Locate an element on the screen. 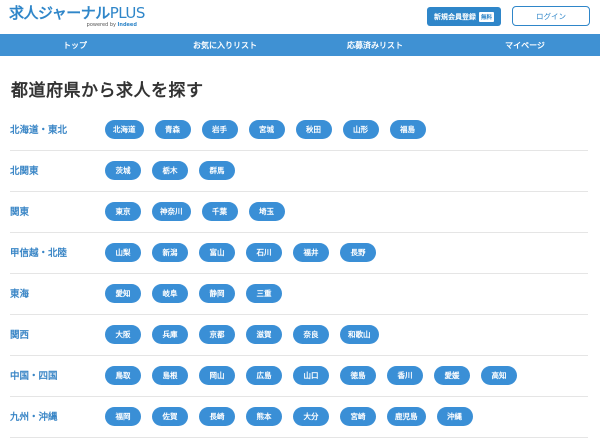 This screenshot has height=443, width=600. region-row: 甲信越・北陸 山梨 新潟 富山 石川 福井 長野 is located at coordinates (299, 253).